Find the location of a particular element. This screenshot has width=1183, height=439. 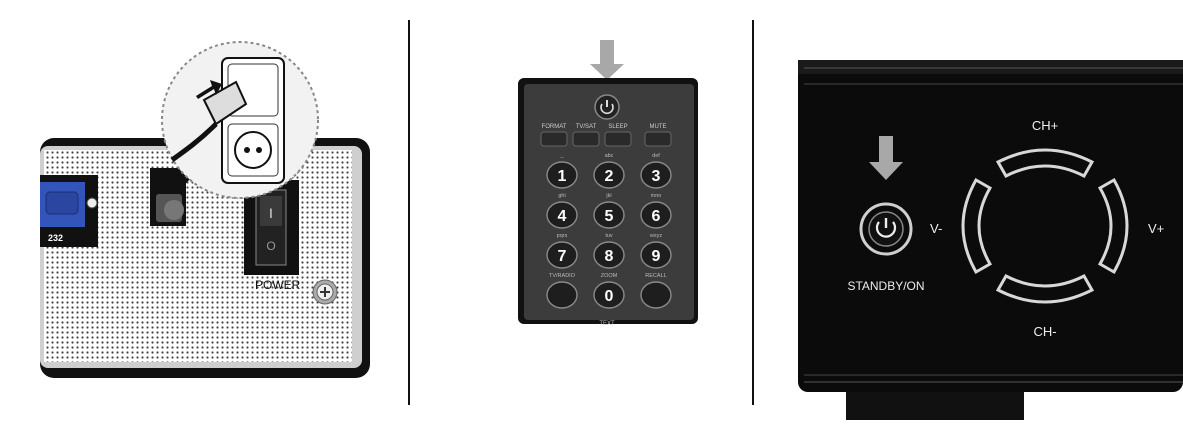

remote-key-sublabel: ghi is located at coordinates (561, 196).